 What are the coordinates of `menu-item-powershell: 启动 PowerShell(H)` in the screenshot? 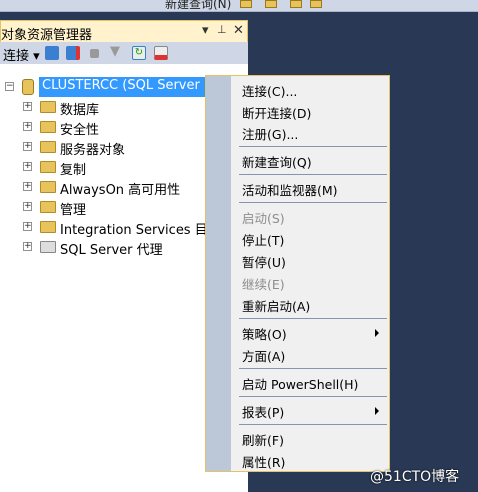 It's located at (300, 383).